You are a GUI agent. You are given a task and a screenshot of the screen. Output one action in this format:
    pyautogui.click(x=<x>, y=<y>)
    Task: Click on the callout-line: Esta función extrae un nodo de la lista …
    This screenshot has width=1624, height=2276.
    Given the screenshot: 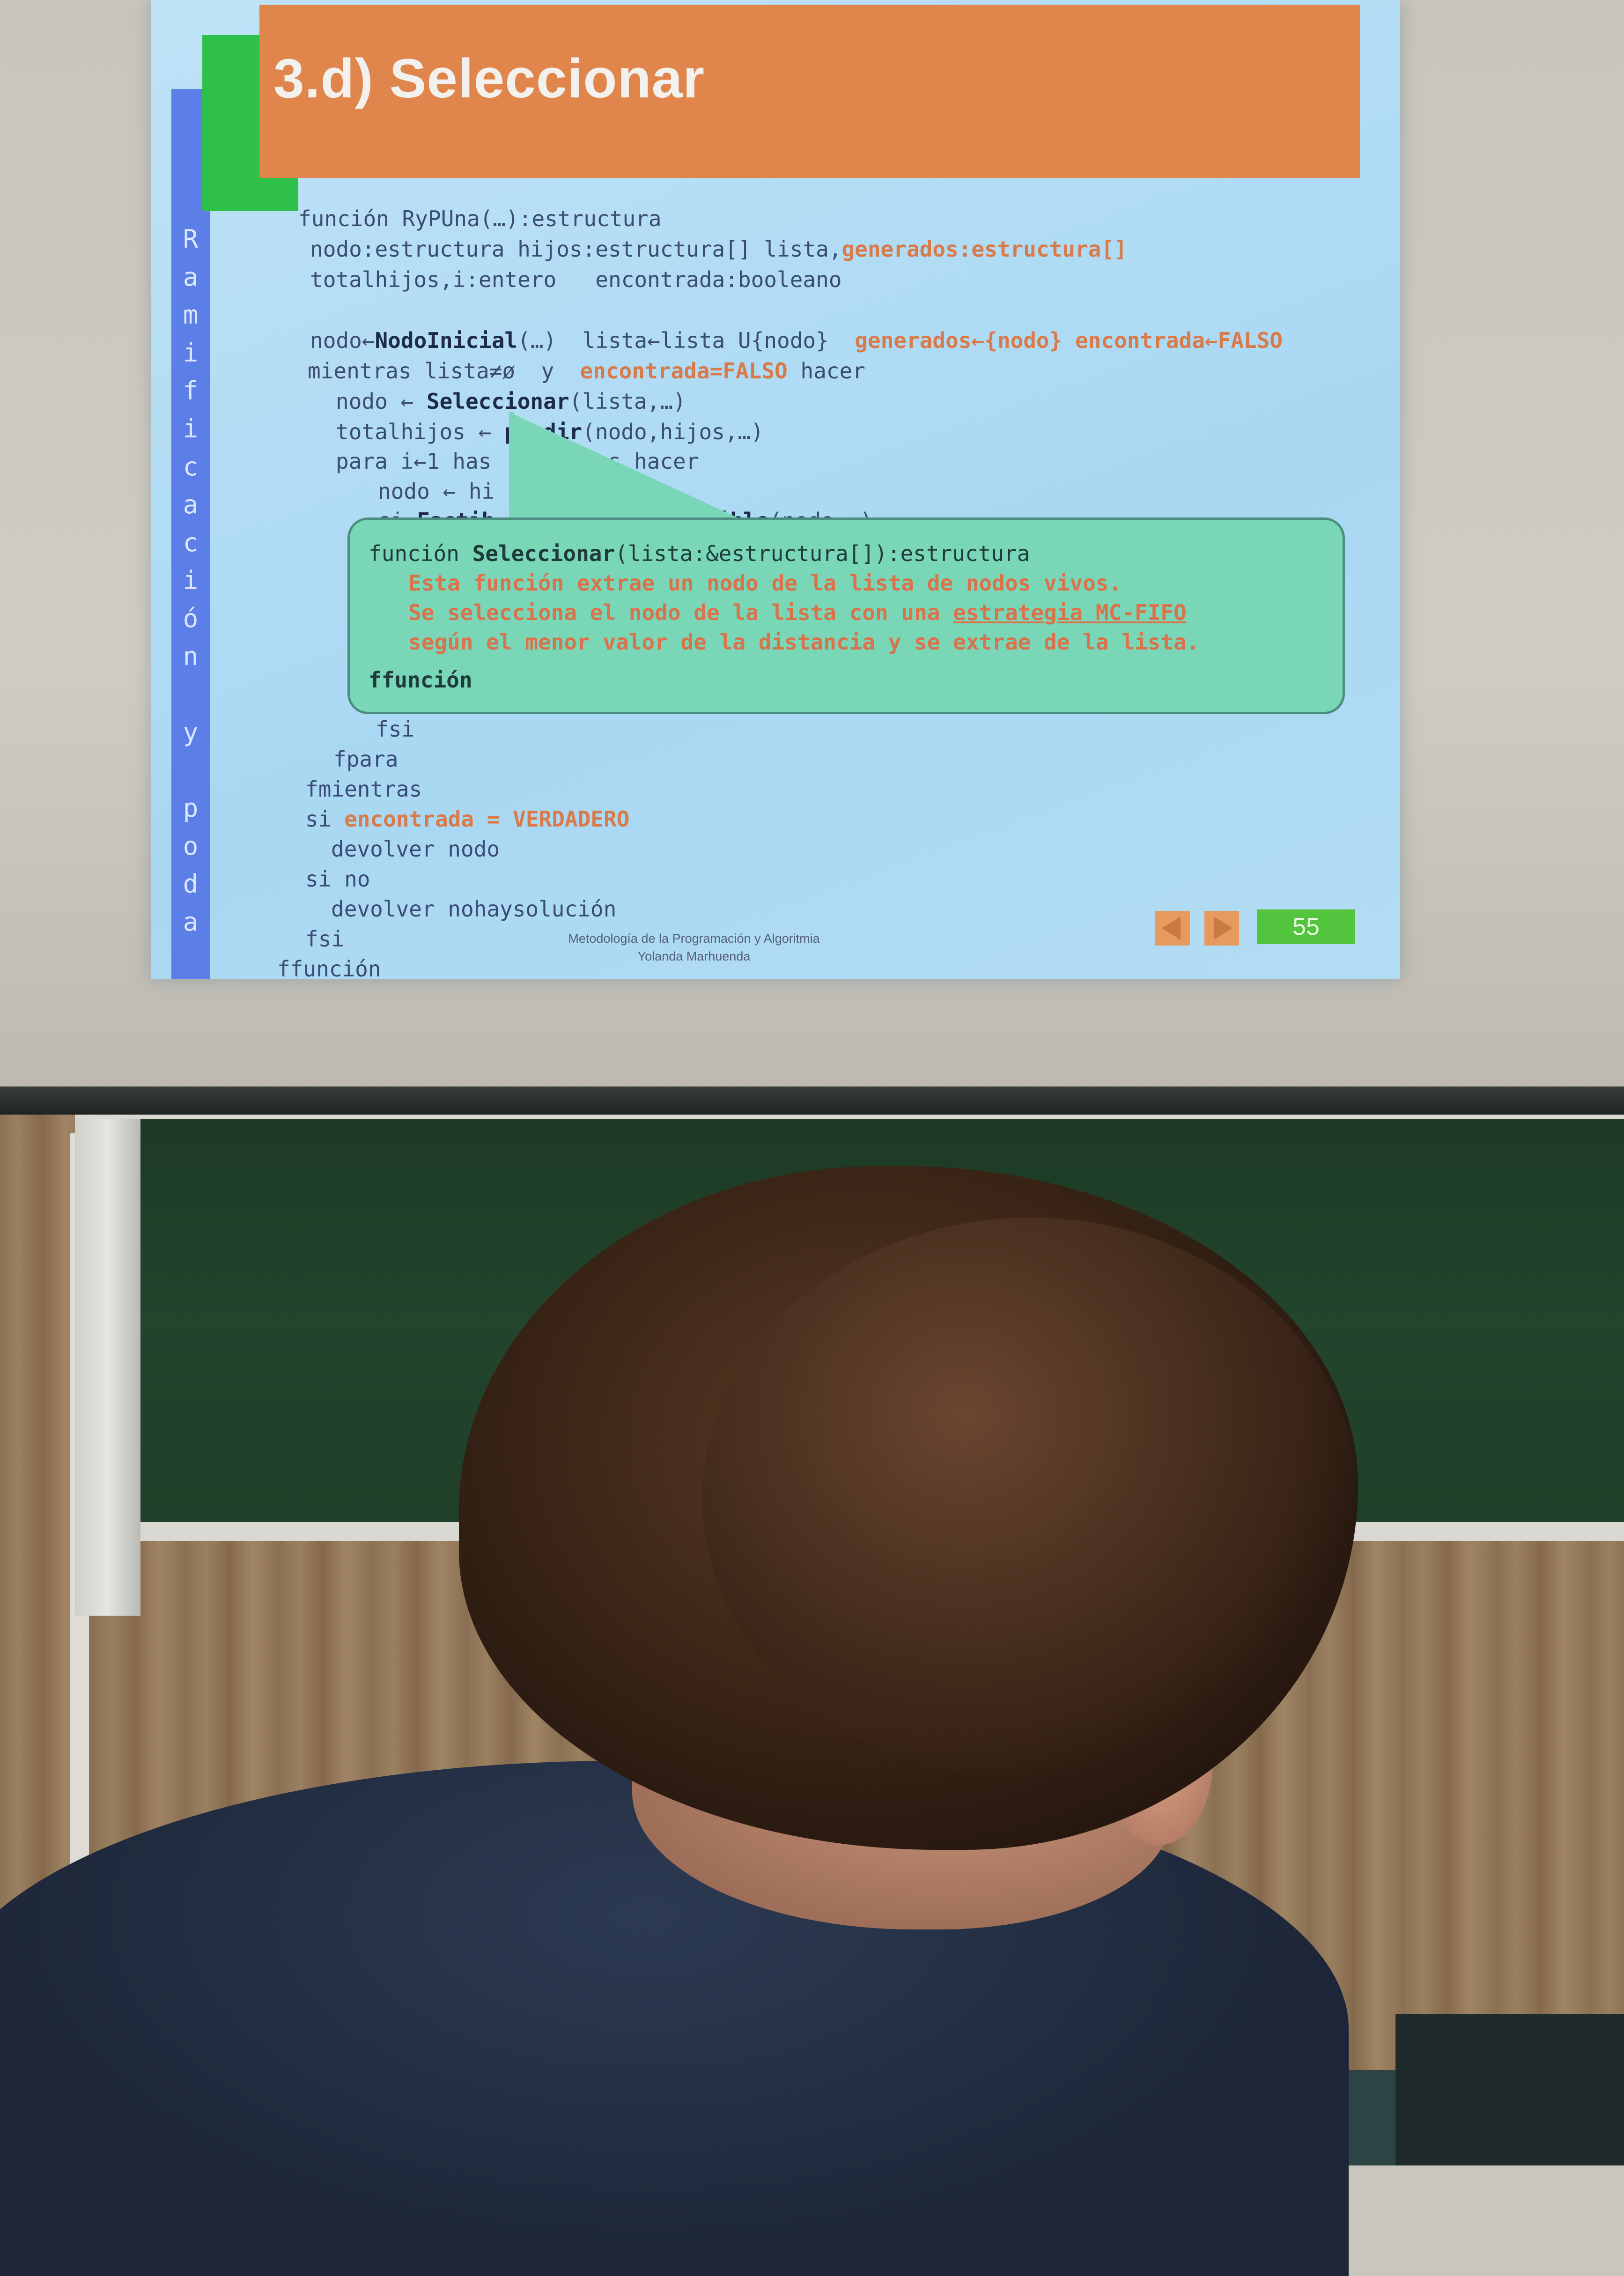 What is the action you would take?
    pyautogui.click(x=765, y=583)
    